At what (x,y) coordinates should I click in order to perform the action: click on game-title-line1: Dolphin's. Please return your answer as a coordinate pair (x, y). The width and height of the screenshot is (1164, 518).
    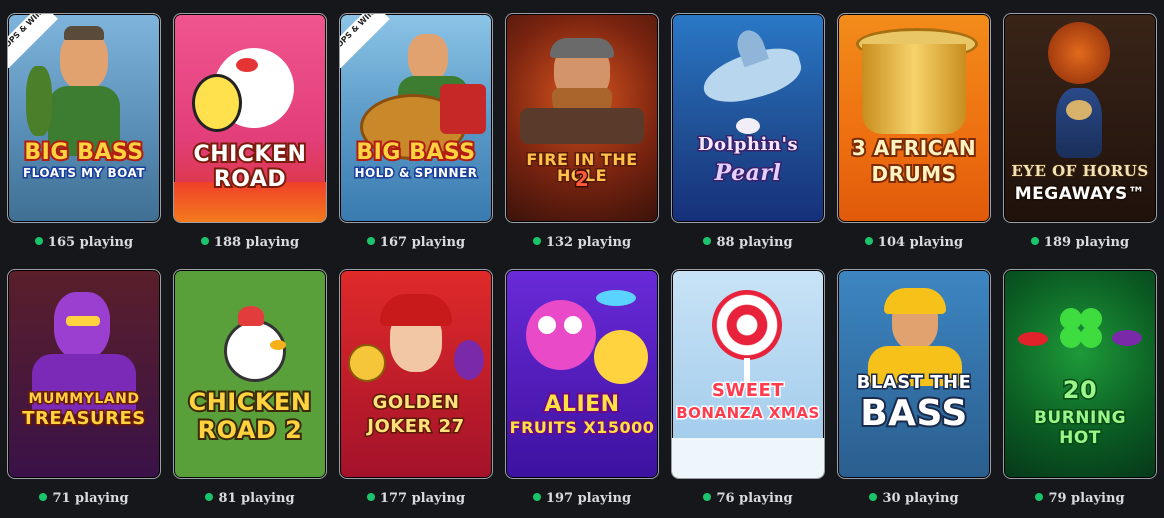
    Looking at the image, I should click on (747, 144).